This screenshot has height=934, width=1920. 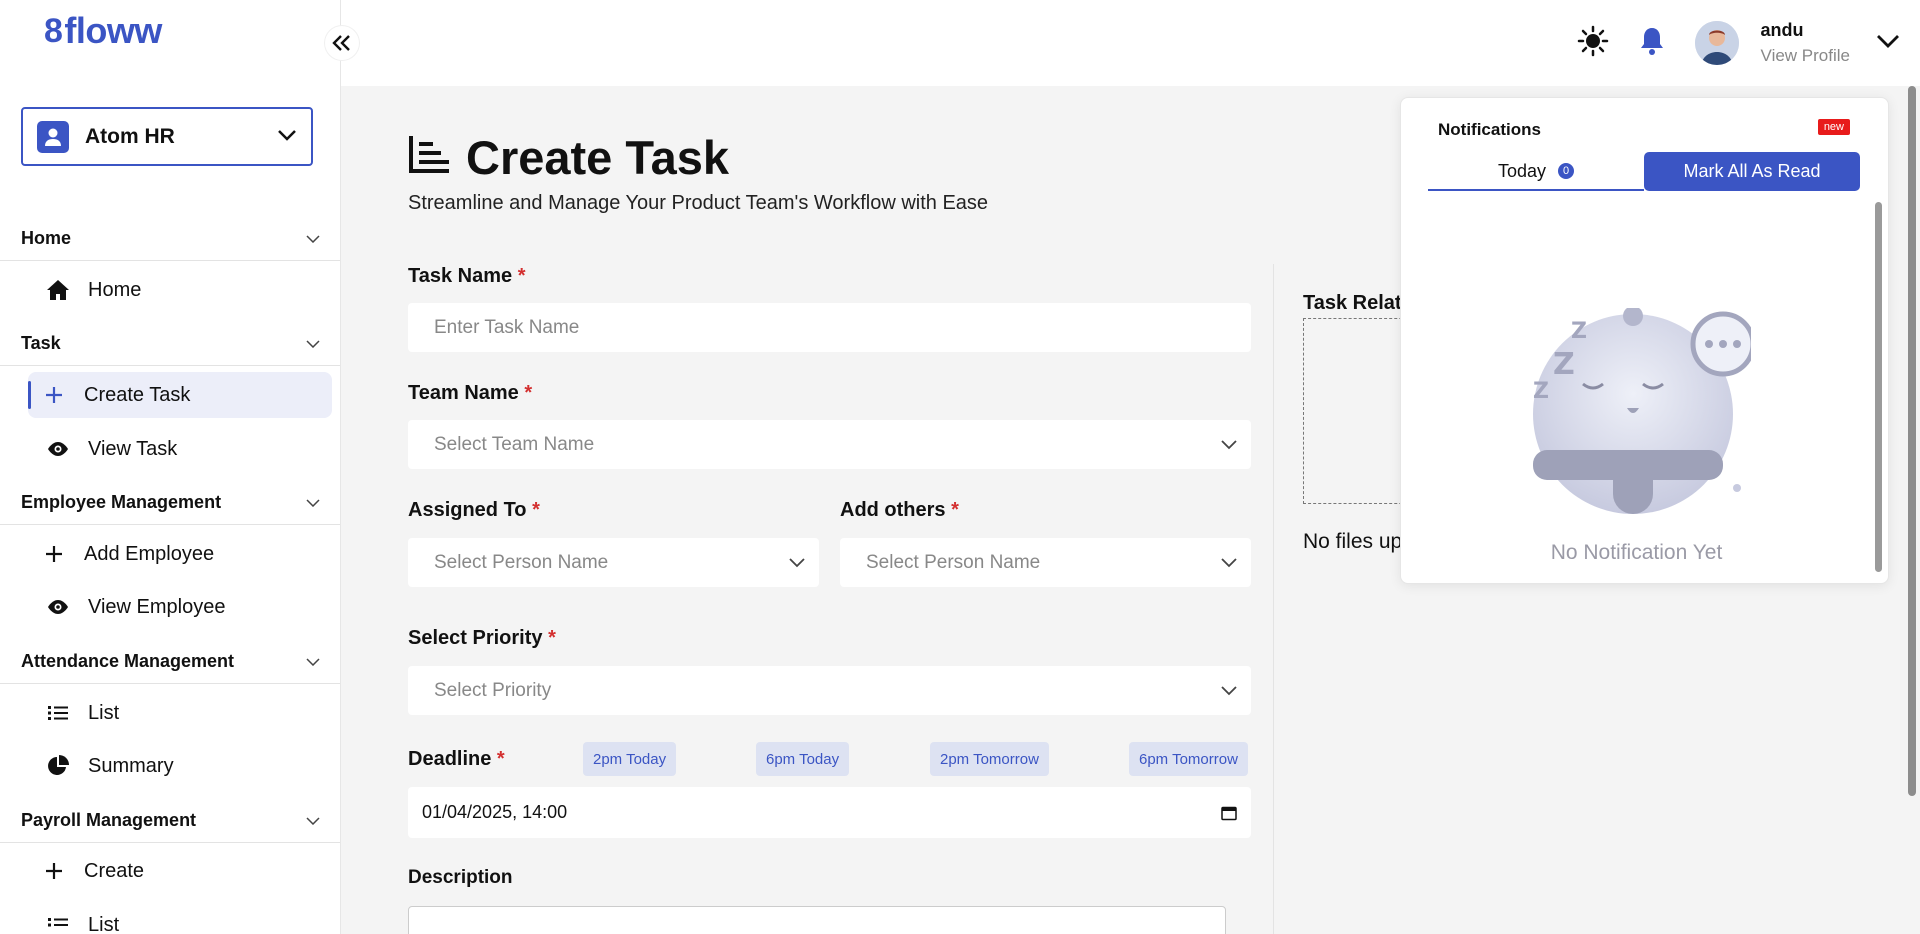 What do you see at coordinates (128, 661) in the screenshot?
I see `section-title: Attendance Management` at bounding box center [128, 661].